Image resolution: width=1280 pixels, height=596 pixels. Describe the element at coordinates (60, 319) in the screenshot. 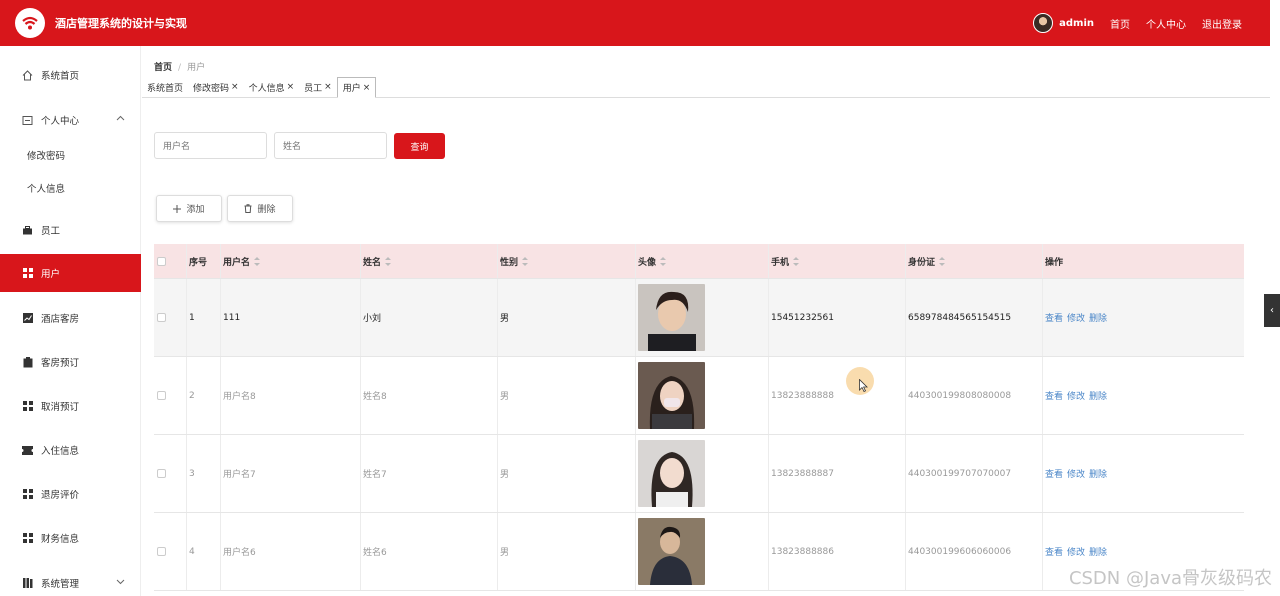

I see `sidebar-item-label: 酒店客房` at that location.